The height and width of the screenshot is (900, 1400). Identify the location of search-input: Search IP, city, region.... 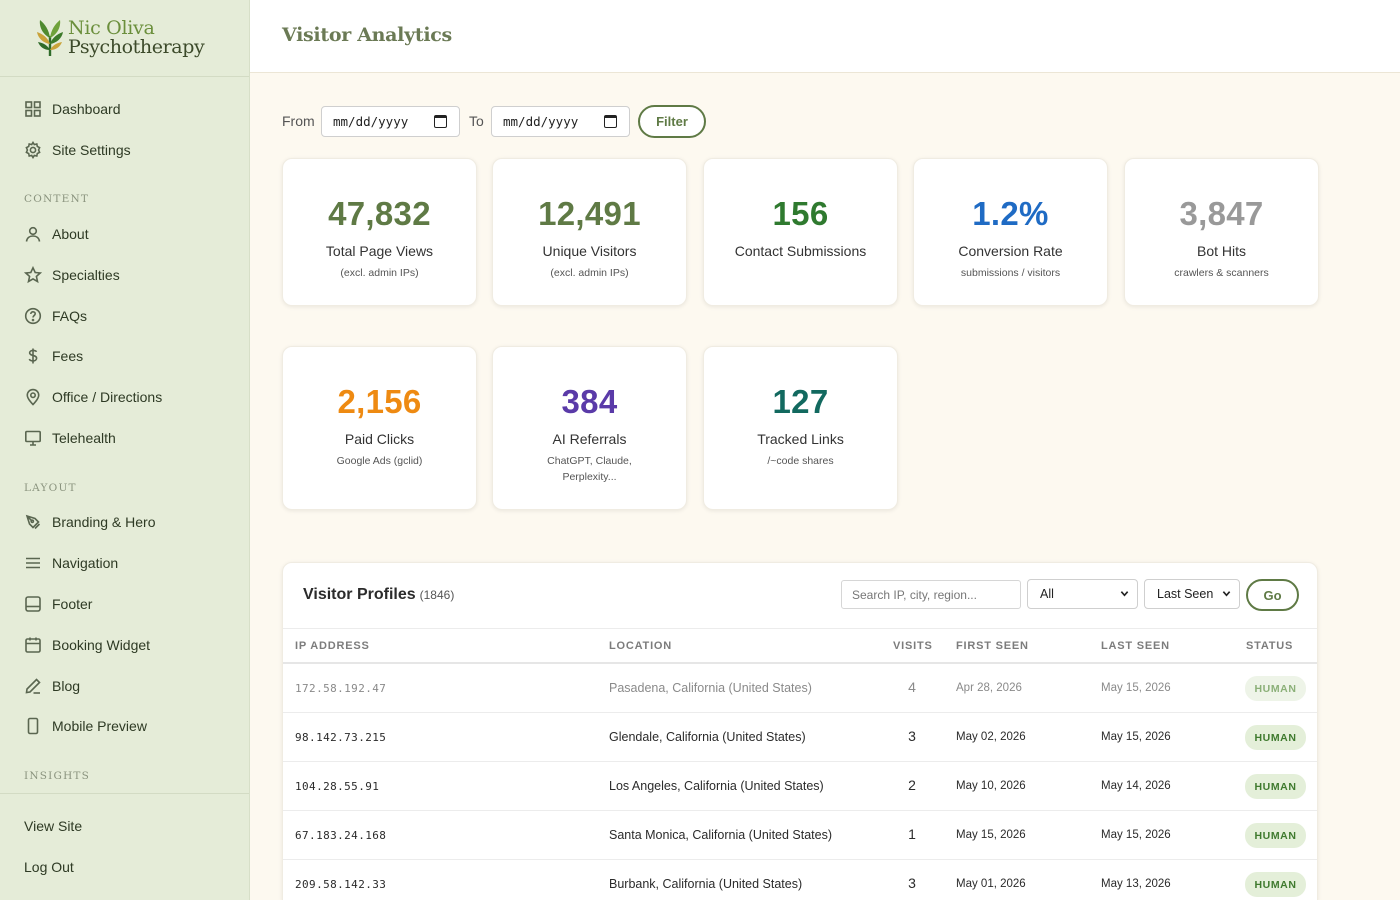
(931, 594).